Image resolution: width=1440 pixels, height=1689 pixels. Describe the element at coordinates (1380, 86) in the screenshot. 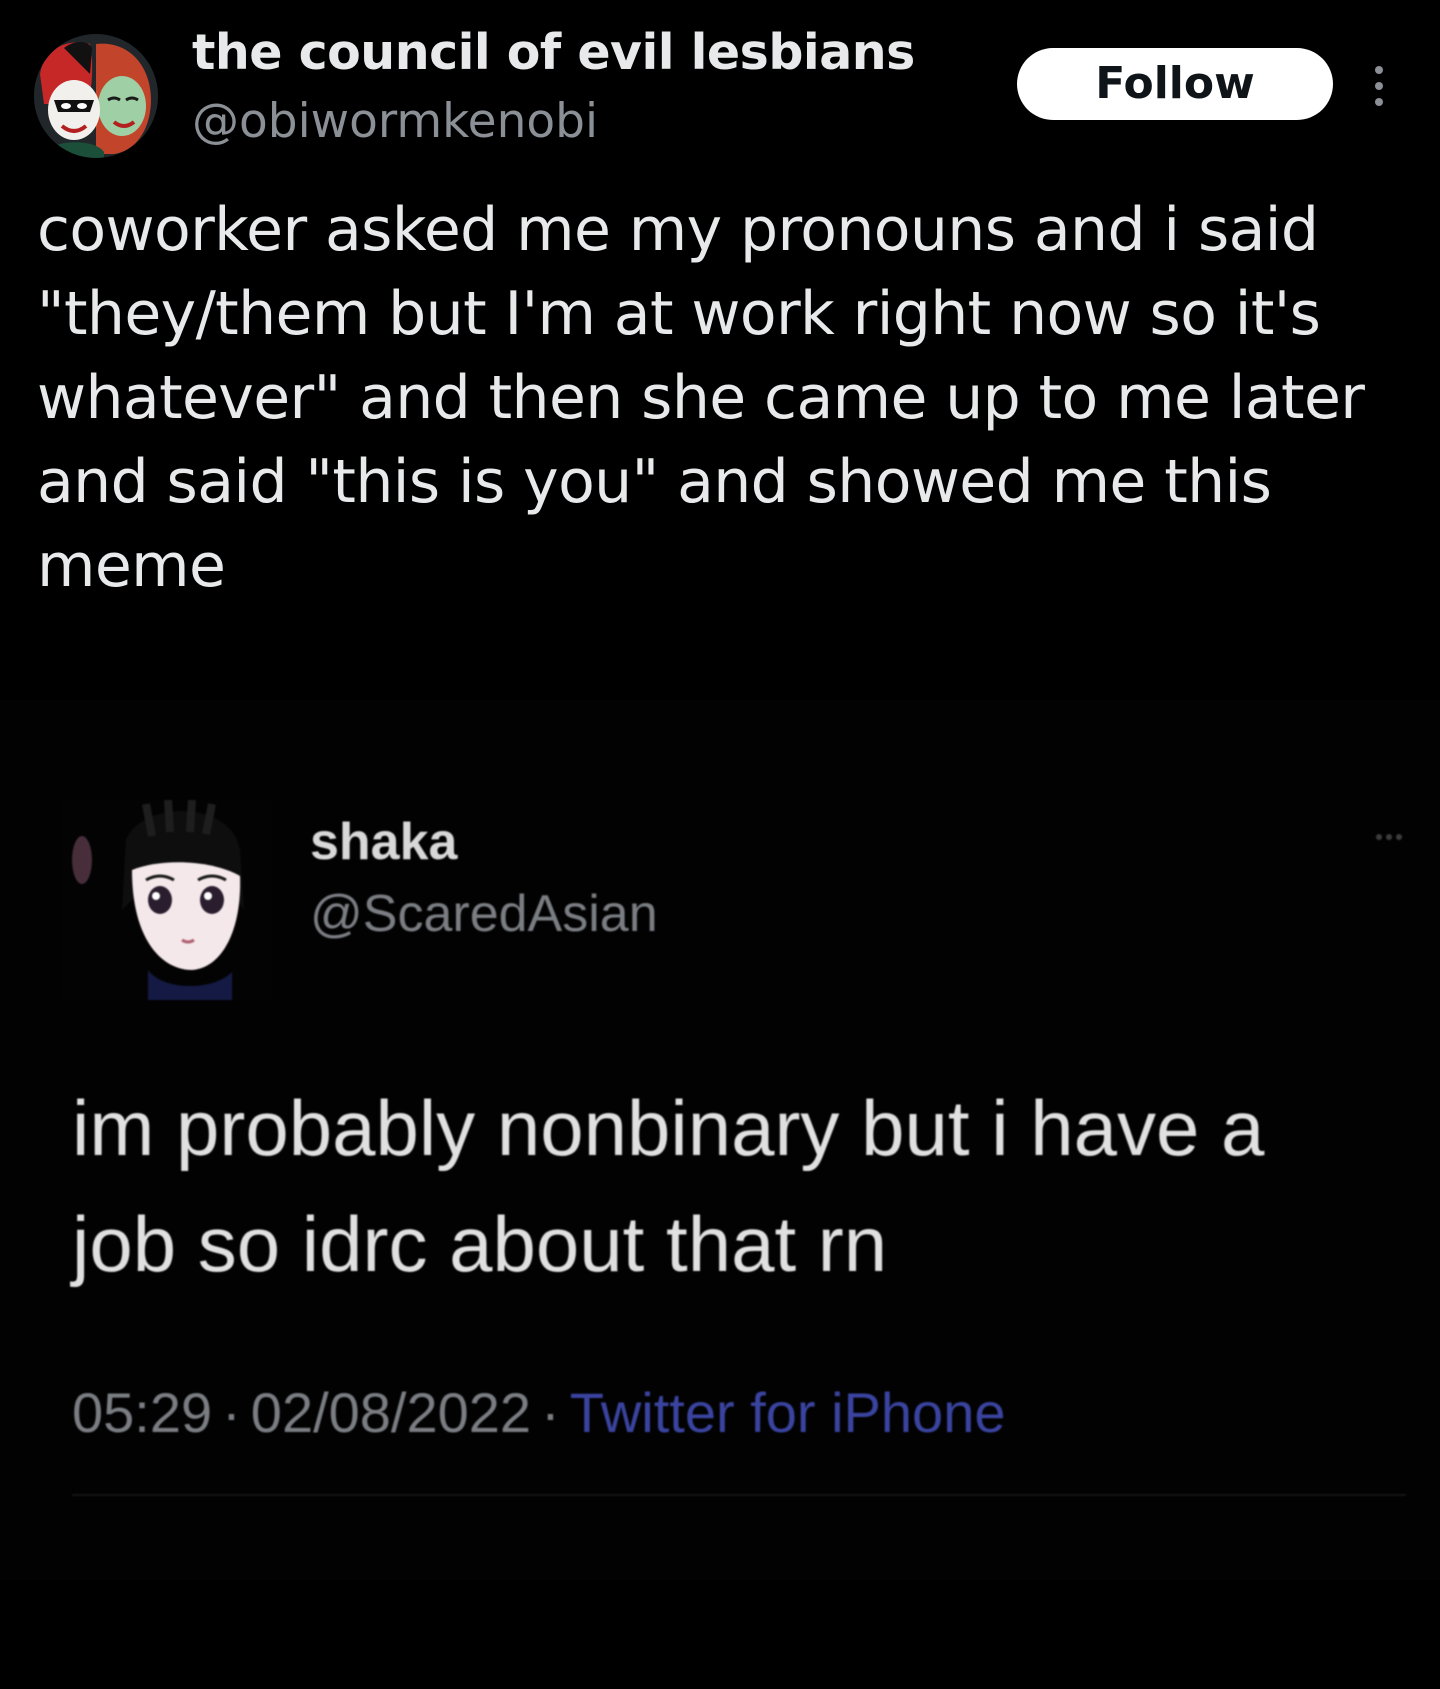

I see `more-options-icon` at that location.